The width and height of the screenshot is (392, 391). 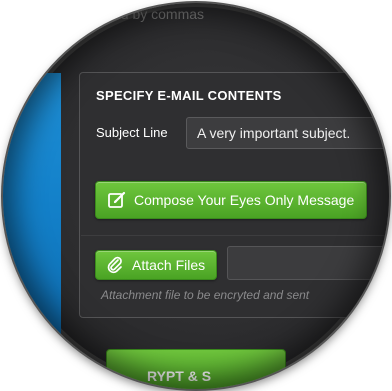 I want to click on subject-line-input, so click(x=287, y=133).